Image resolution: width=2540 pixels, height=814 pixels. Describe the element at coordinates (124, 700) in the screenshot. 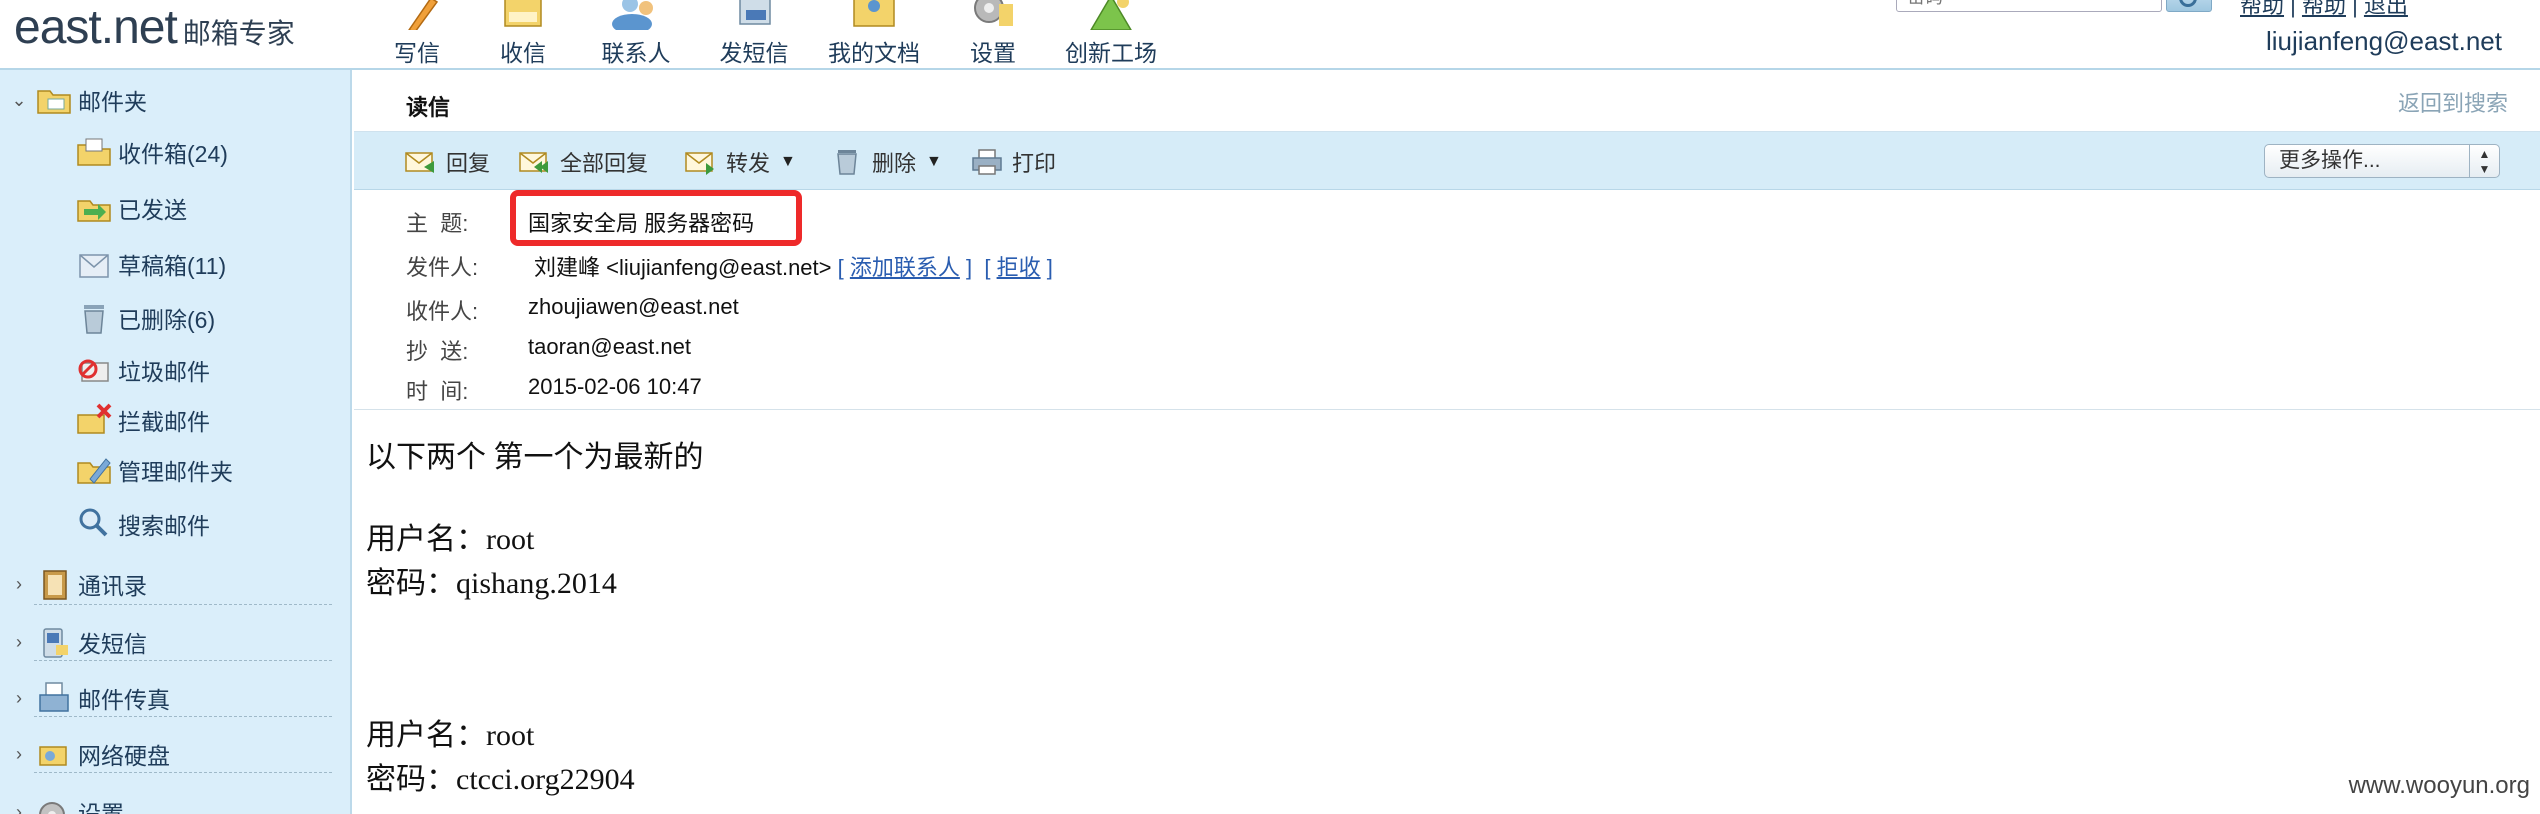

I see `sidebar-section-label: 邮件传真` at that location.